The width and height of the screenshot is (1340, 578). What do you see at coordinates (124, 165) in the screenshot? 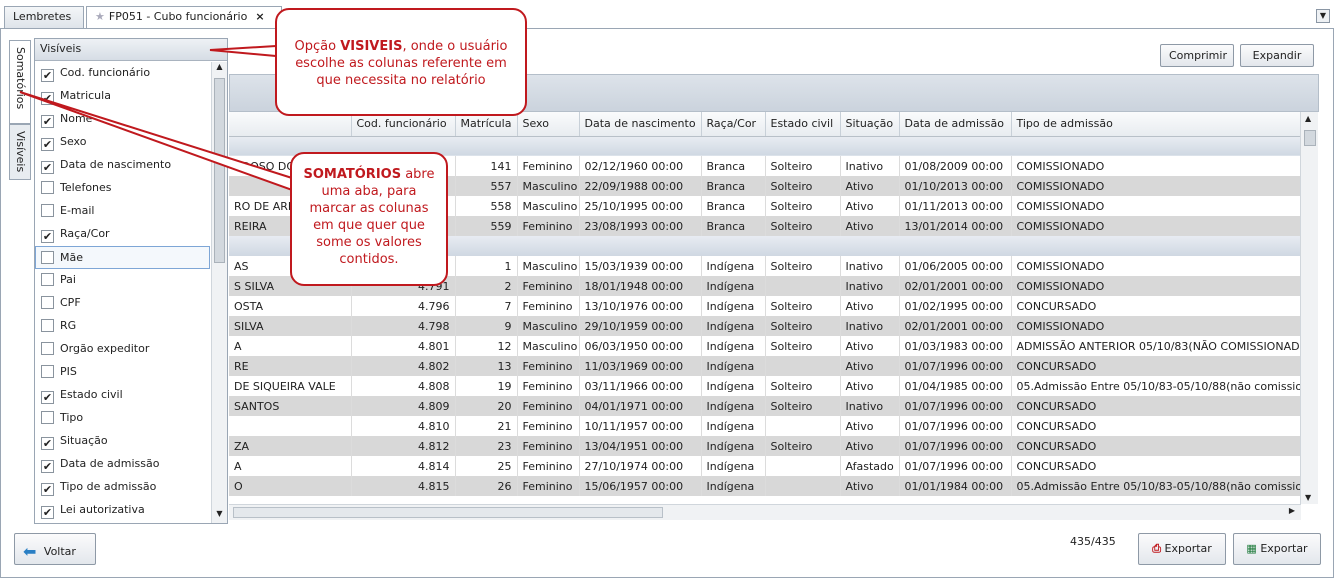
I see `column-option: ✔ Data de nascimento` at bounding box center [124, 165].